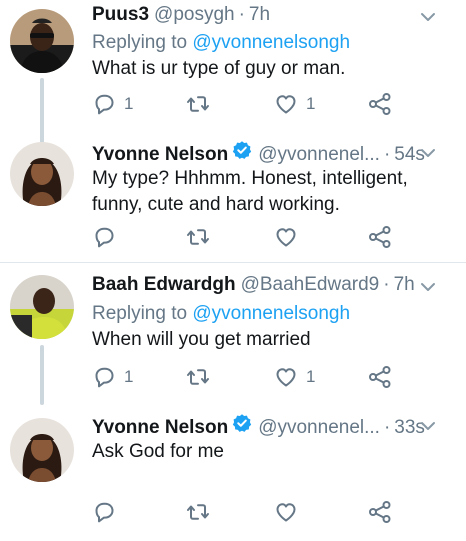  I want to click on user-handle: @posygh, so click(194, 15).